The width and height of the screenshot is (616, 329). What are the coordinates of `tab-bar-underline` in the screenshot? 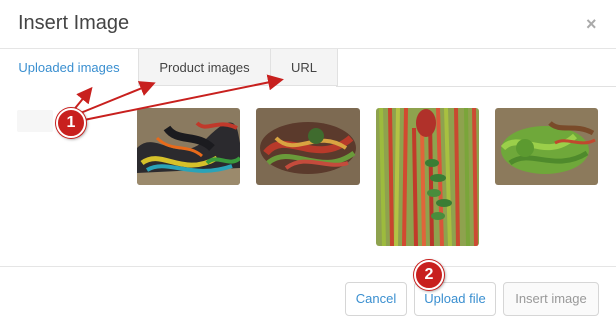 It's located at (476, 86).